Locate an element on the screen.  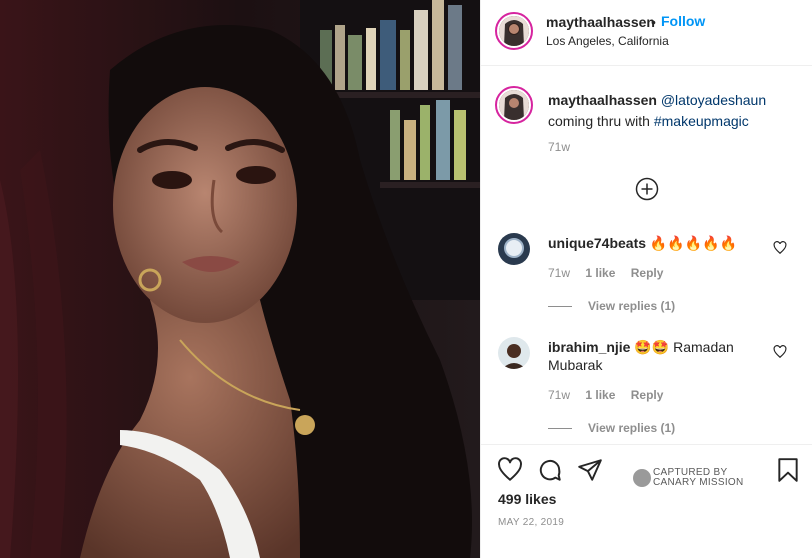
location-link: Los Angeles, California is located at coordinates (607, 41).